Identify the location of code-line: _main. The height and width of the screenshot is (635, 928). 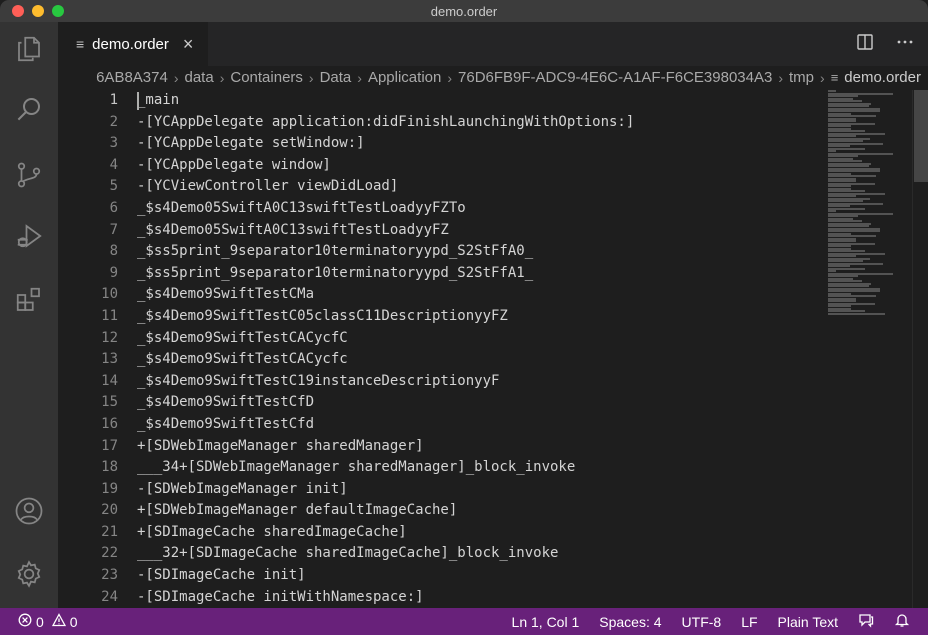
(482, 101).